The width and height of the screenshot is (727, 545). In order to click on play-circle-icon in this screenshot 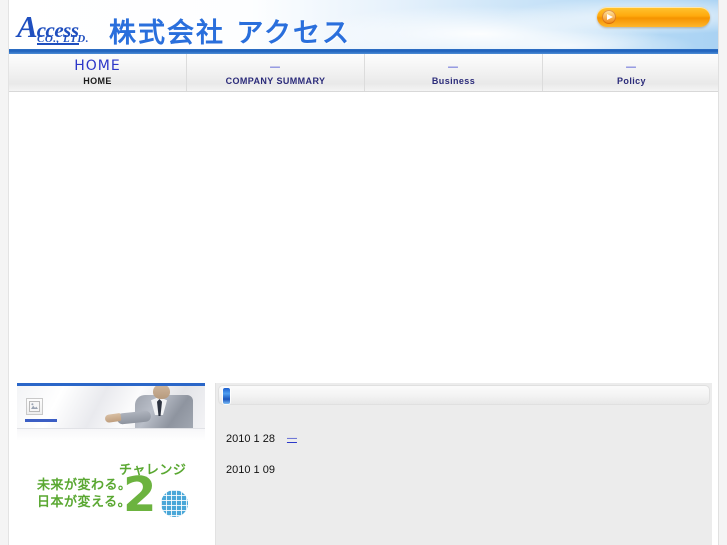, I will do `click(609, 17)`.